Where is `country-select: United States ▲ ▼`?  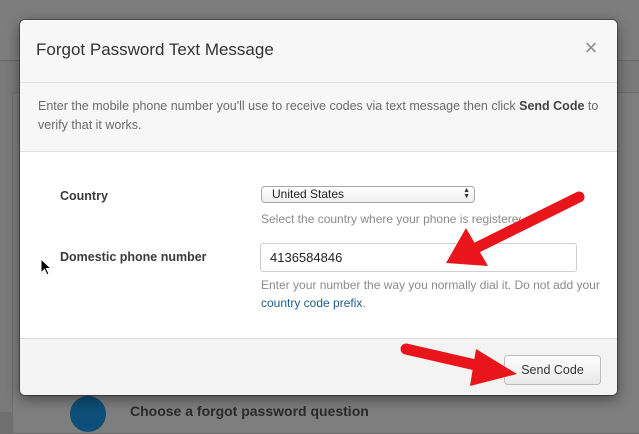
country-select: United States ▲ ▼ is located at coordinates (368, 194).